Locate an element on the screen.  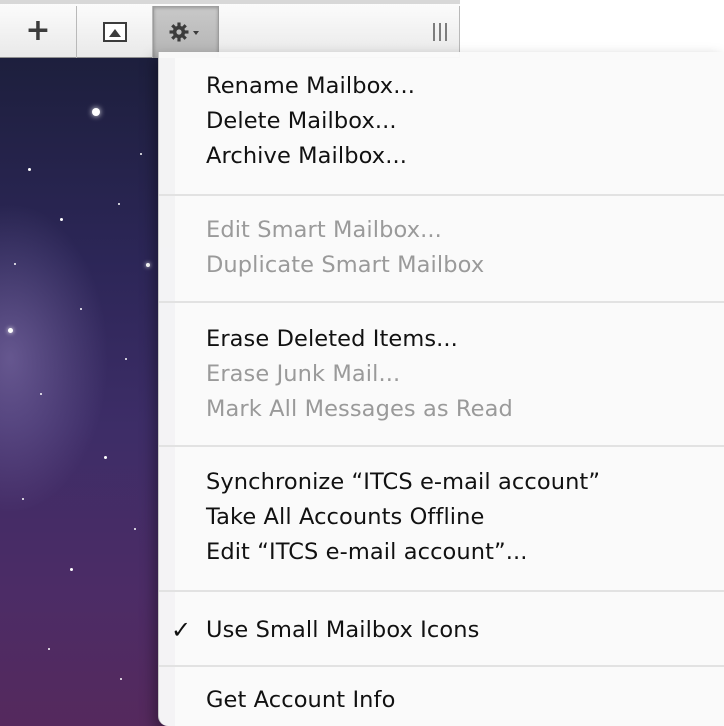
menu-item-mark-all-read: Mark All Messages as Read is located at coordinates (359, 409).